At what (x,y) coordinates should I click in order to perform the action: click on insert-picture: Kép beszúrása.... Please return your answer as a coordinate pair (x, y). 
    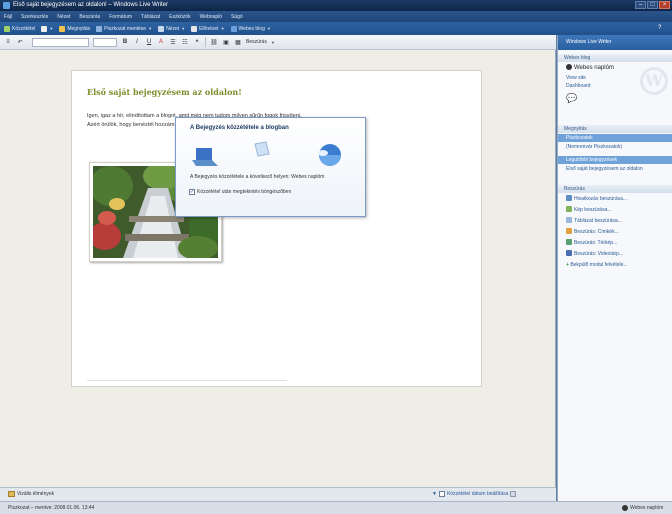
    Looking at the image, I should click on (589, 209).